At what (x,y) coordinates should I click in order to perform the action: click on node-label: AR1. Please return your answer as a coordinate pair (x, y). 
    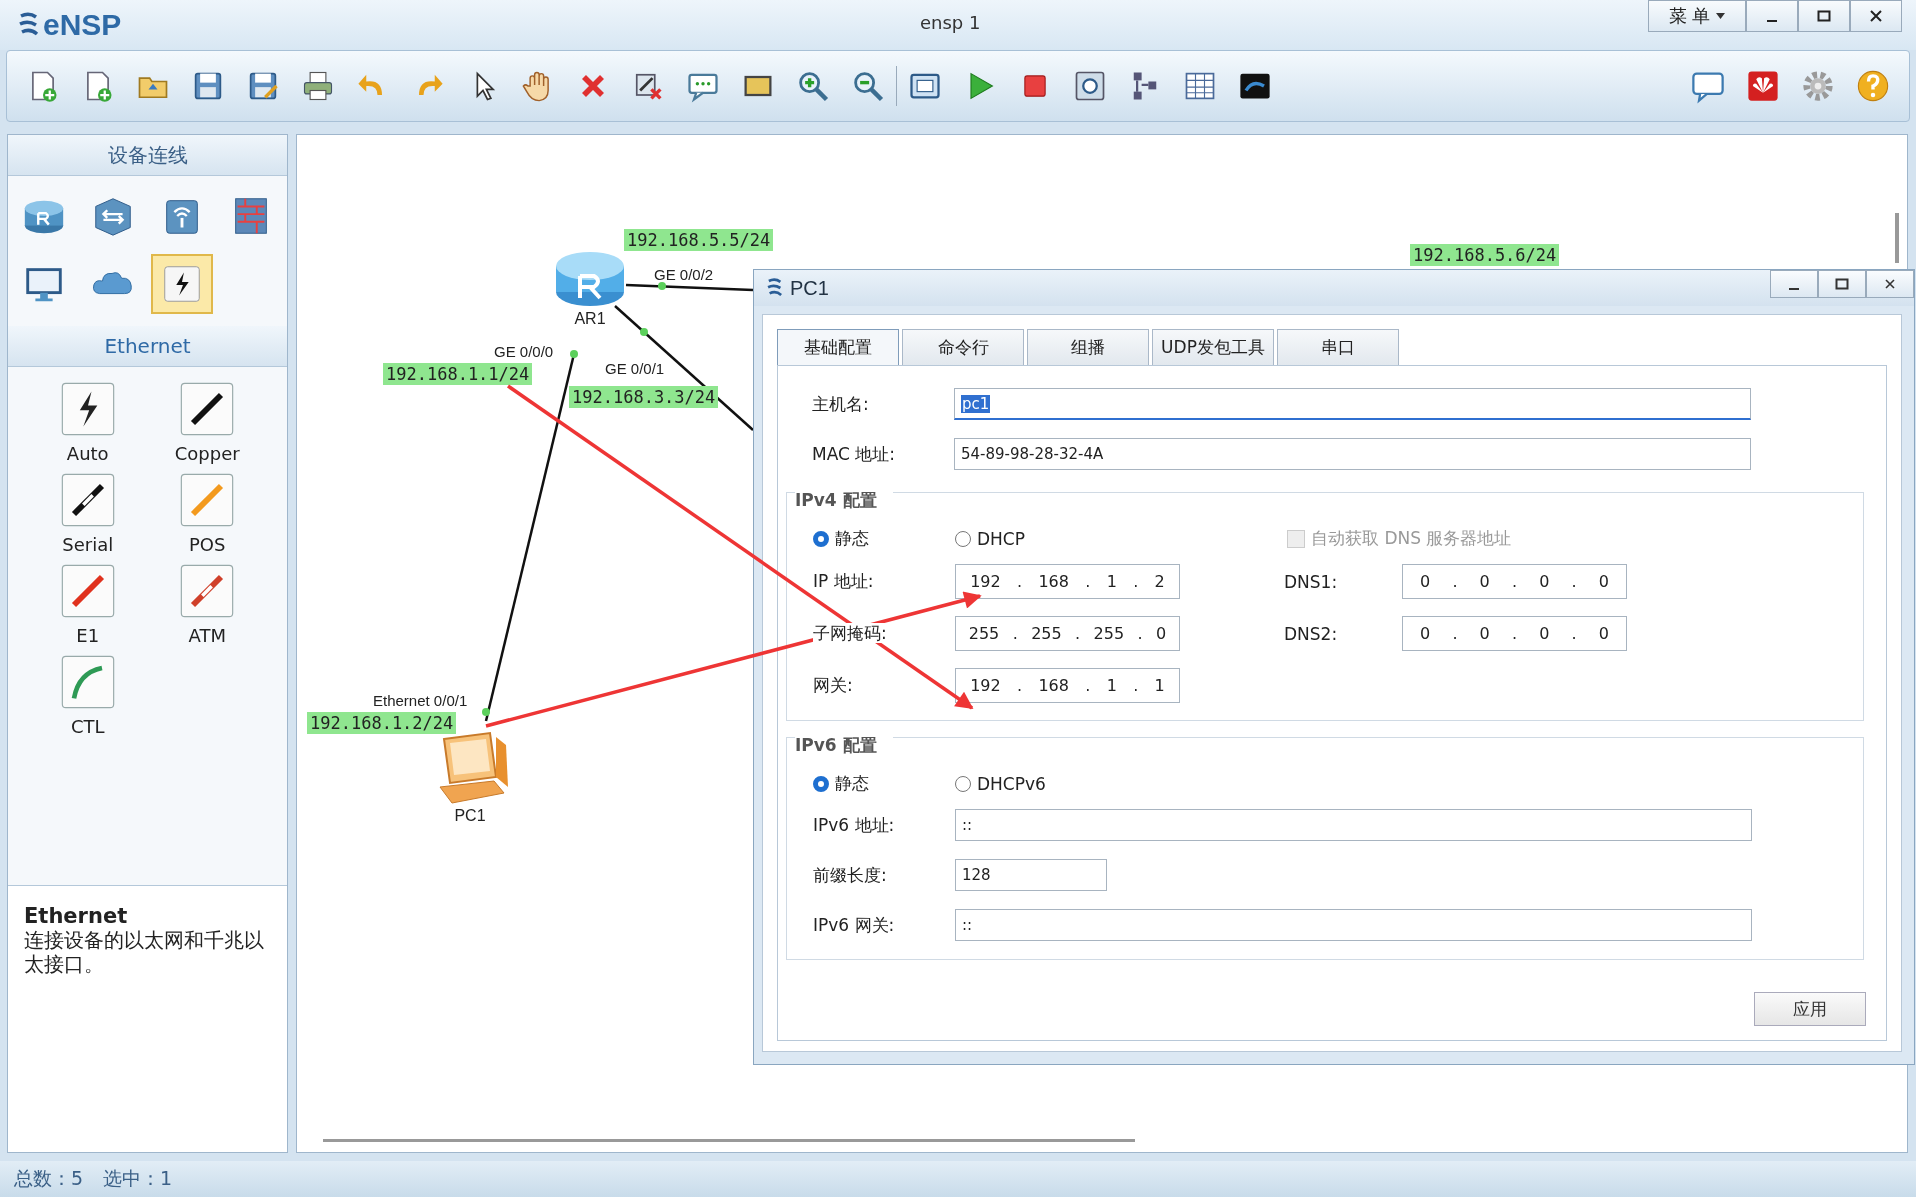
    Looking at the image, I should click on (590, 319).